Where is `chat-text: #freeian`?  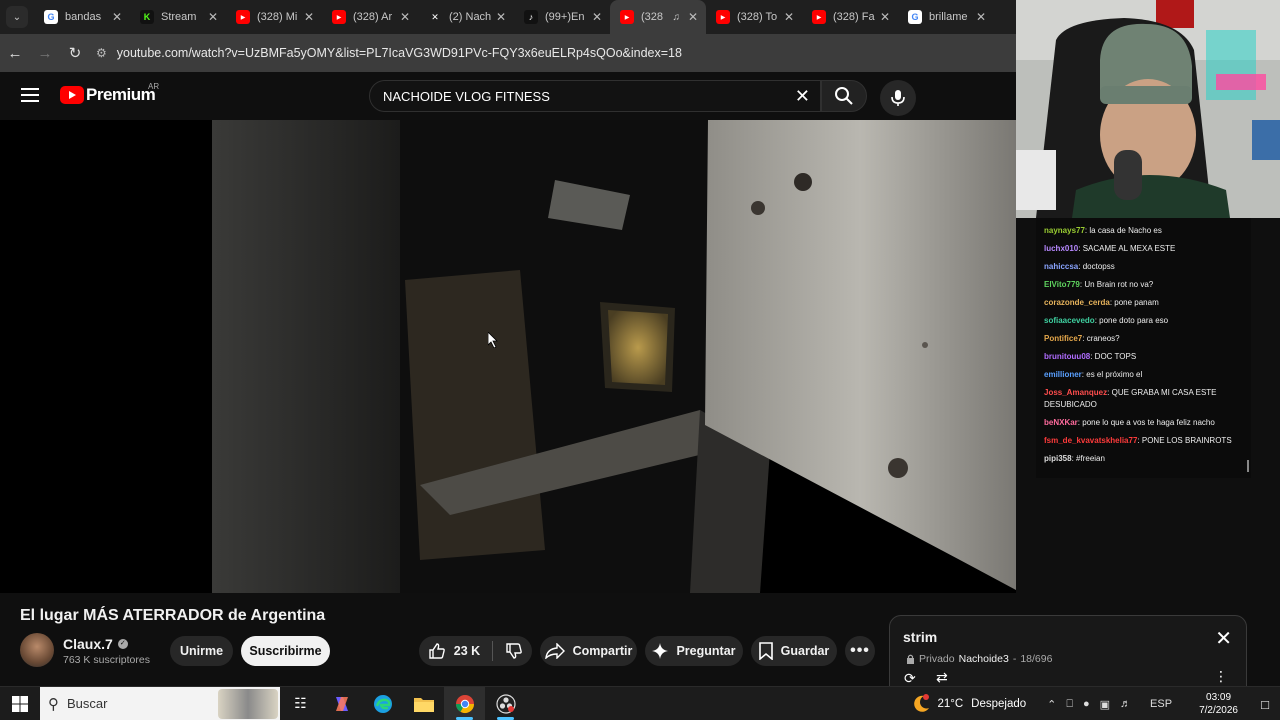 chat-text: #freeian is located at coordinates (1090, 458).